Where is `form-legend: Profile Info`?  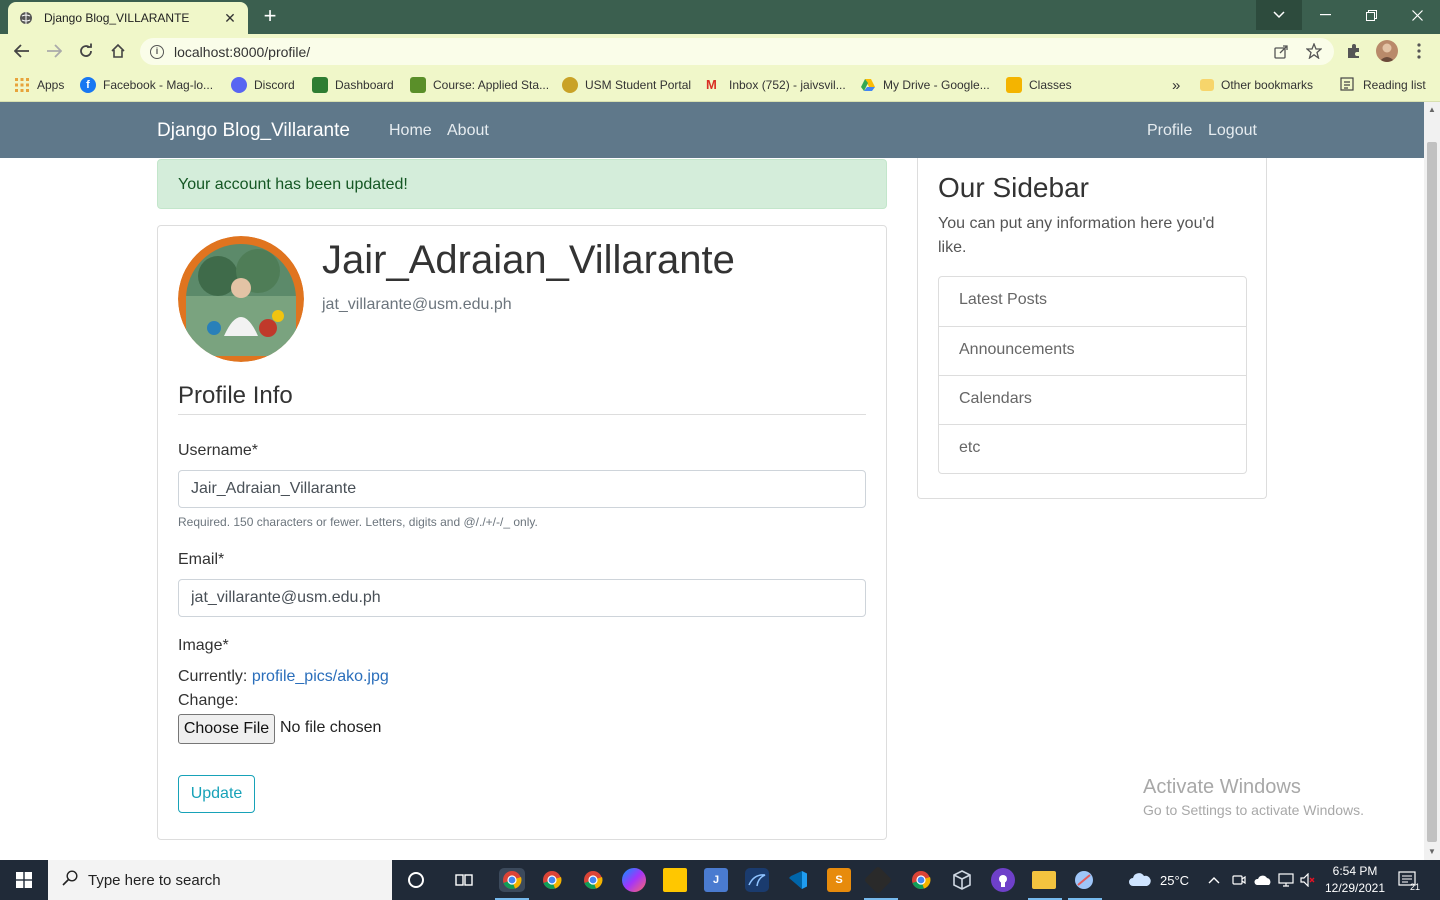
form-legend: Profile Info is located at coordinates (522, 398).